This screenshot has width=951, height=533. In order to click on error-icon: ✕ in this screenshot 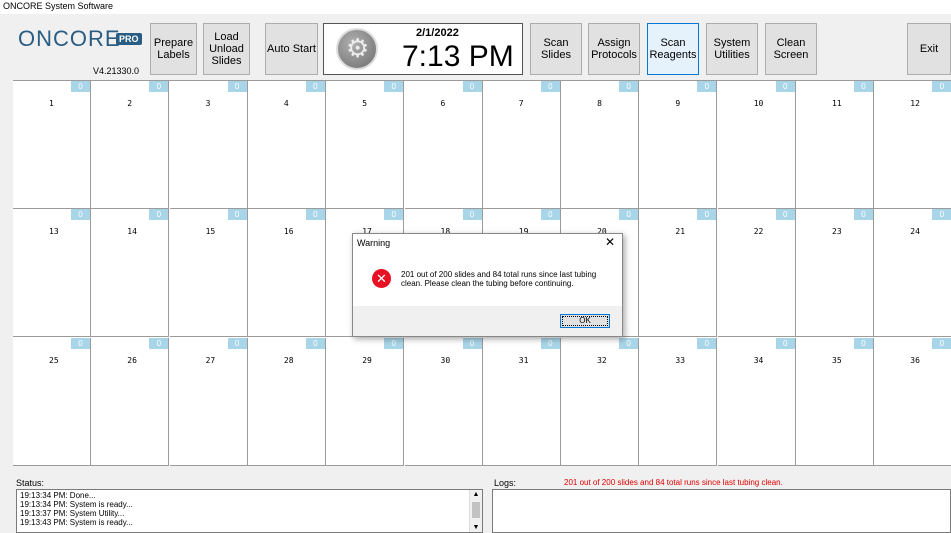, I will do `click(381, 278)`.